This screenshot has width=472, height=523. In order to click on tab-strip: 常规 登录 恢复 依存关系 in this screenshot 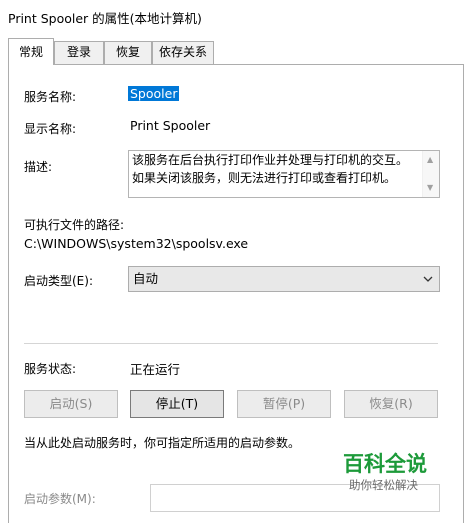, I will do `click(236, 48)`.